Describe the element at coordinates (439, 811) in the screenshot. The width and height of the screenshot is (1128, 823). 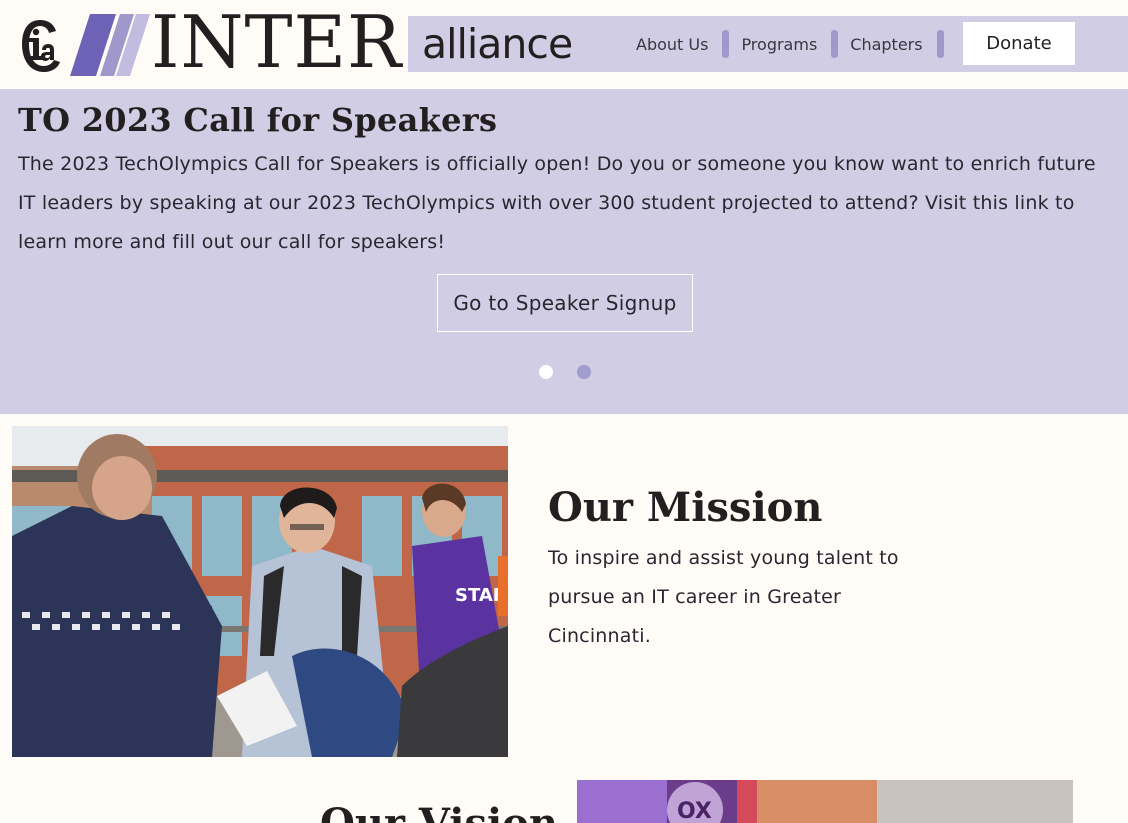
I see `vision-title: Our Vision` at that location.